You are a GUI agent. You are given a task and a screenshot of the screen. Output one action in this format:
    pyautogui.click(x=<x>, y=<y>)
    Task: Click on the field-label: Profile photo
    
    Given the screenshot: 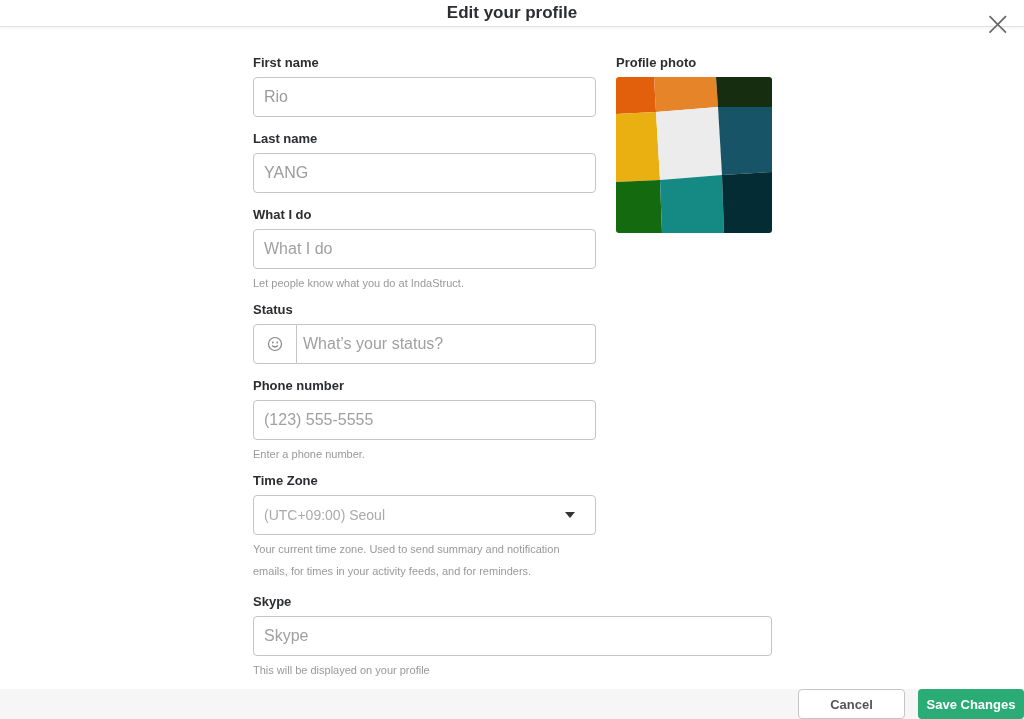 What is the action you would take?
    pyautogui.click(x=656, y=63)
    